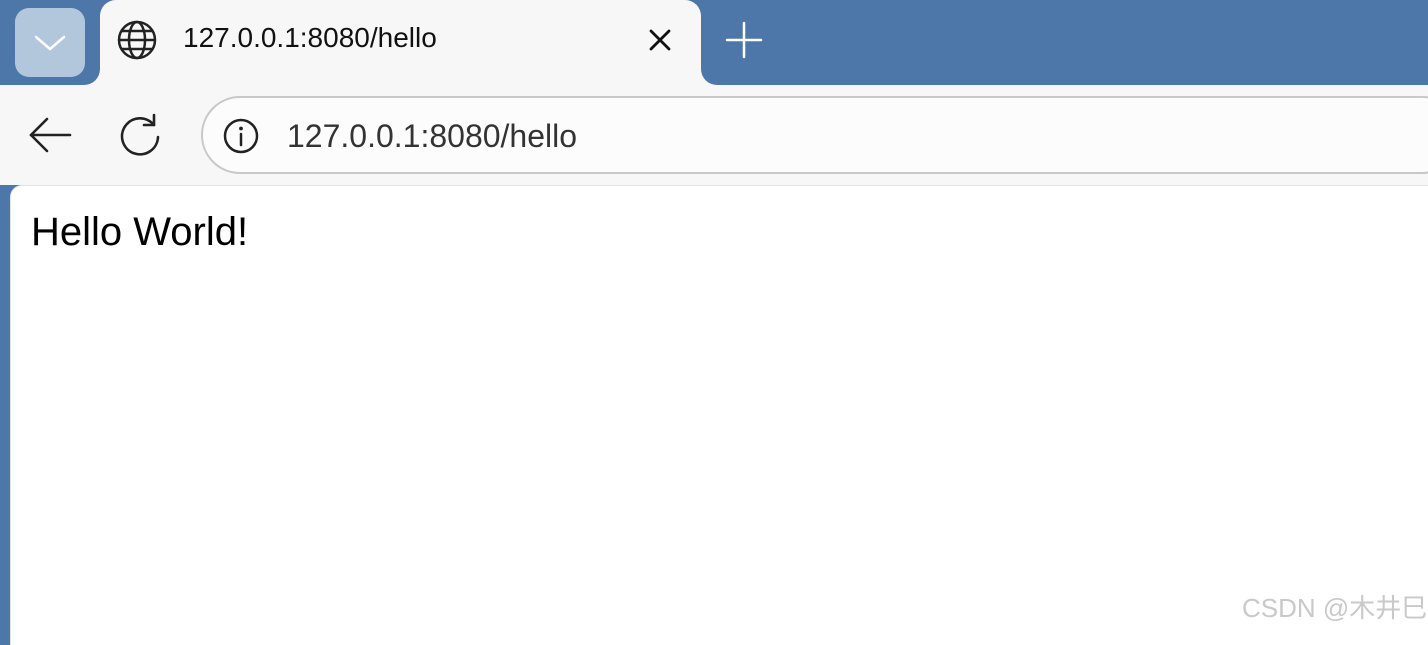 Image resolution: width=1428 pixels, height=645 pixels. Describe the element at coordinates (660, 40) in the screenshot. I see `close-icon` at that location.